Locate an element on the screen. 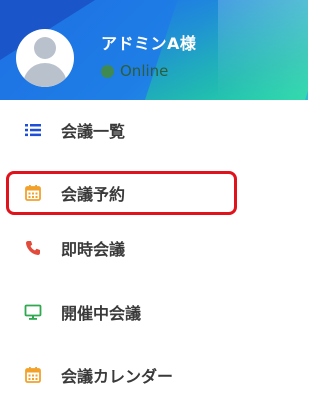 The image size is (320, 403). sidebar-item-label: 会議カレンダー is located at coordinates (117, 376).